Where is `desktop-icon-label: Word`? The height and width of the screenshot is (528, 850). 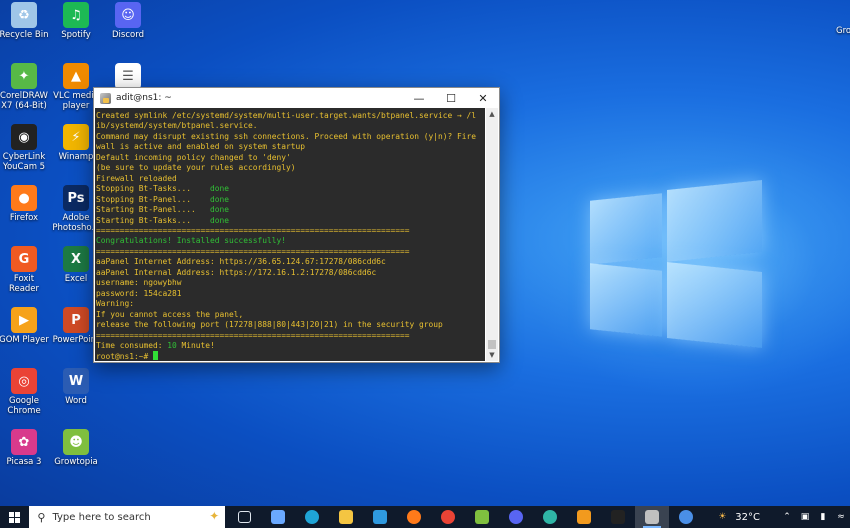
desktop-icon-label: Word is located at coordinates (76, 401).